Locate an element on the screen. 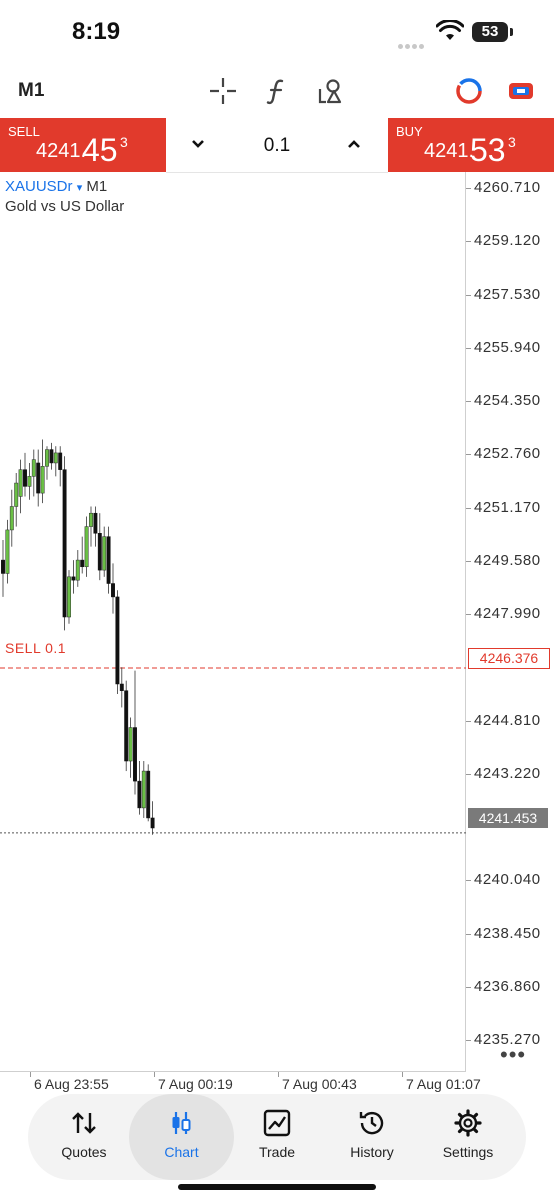  crosshair-icon is located at coordinates (223, 91).